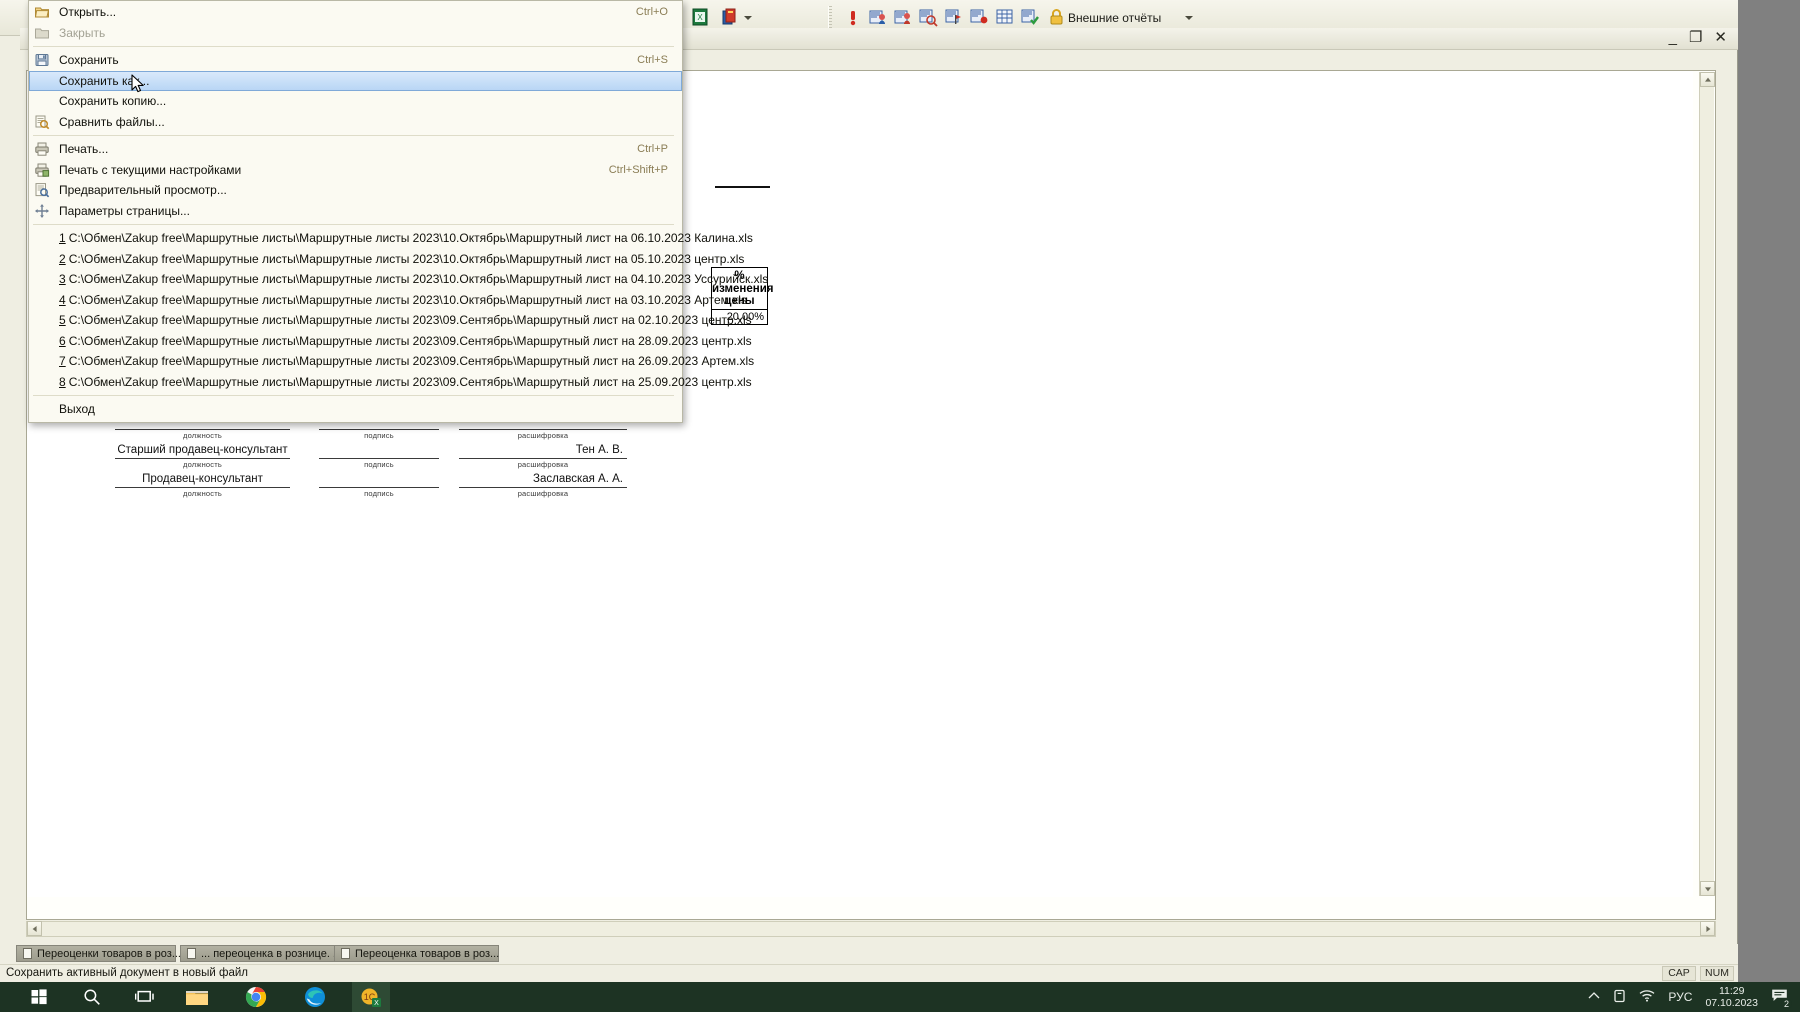  I want to click on external-reports-caret-icon, so click(1189, 18).